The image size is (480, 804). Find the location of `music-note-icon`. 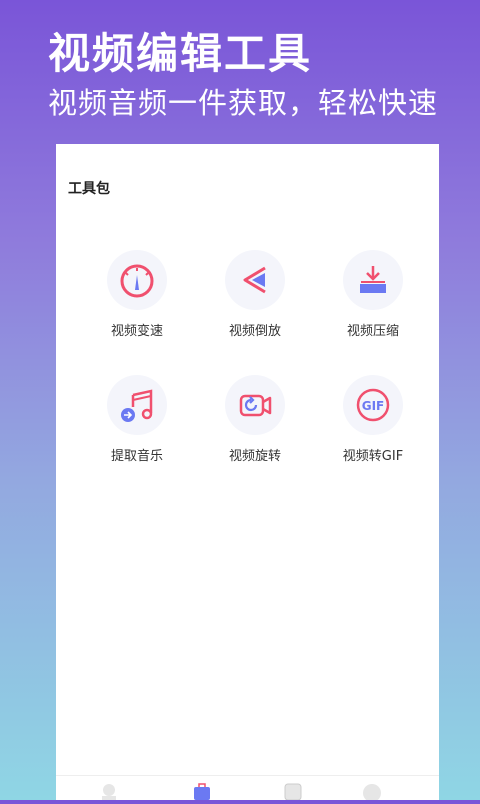

music-note-icon is located at coordinates (137, 405).